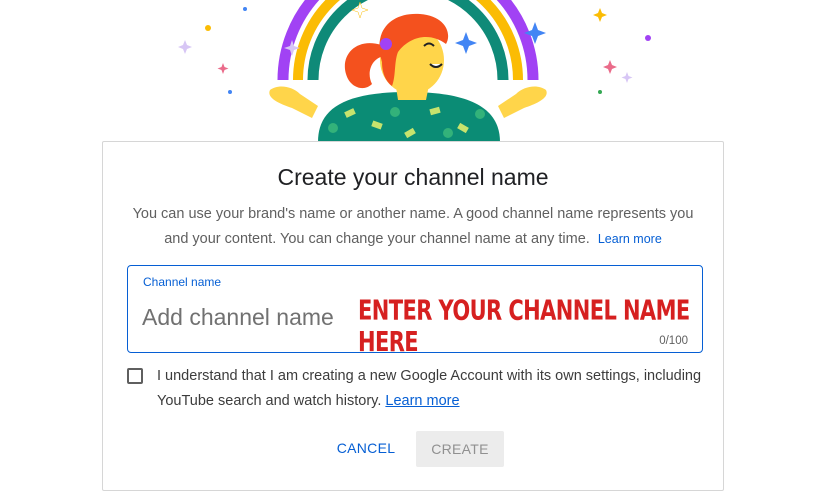 Image resolution: width=819 pixels, height=503 pixels. Describe the element at coordinates (135, 376) in the screenshot. I see `consent-checkbox` at that location.